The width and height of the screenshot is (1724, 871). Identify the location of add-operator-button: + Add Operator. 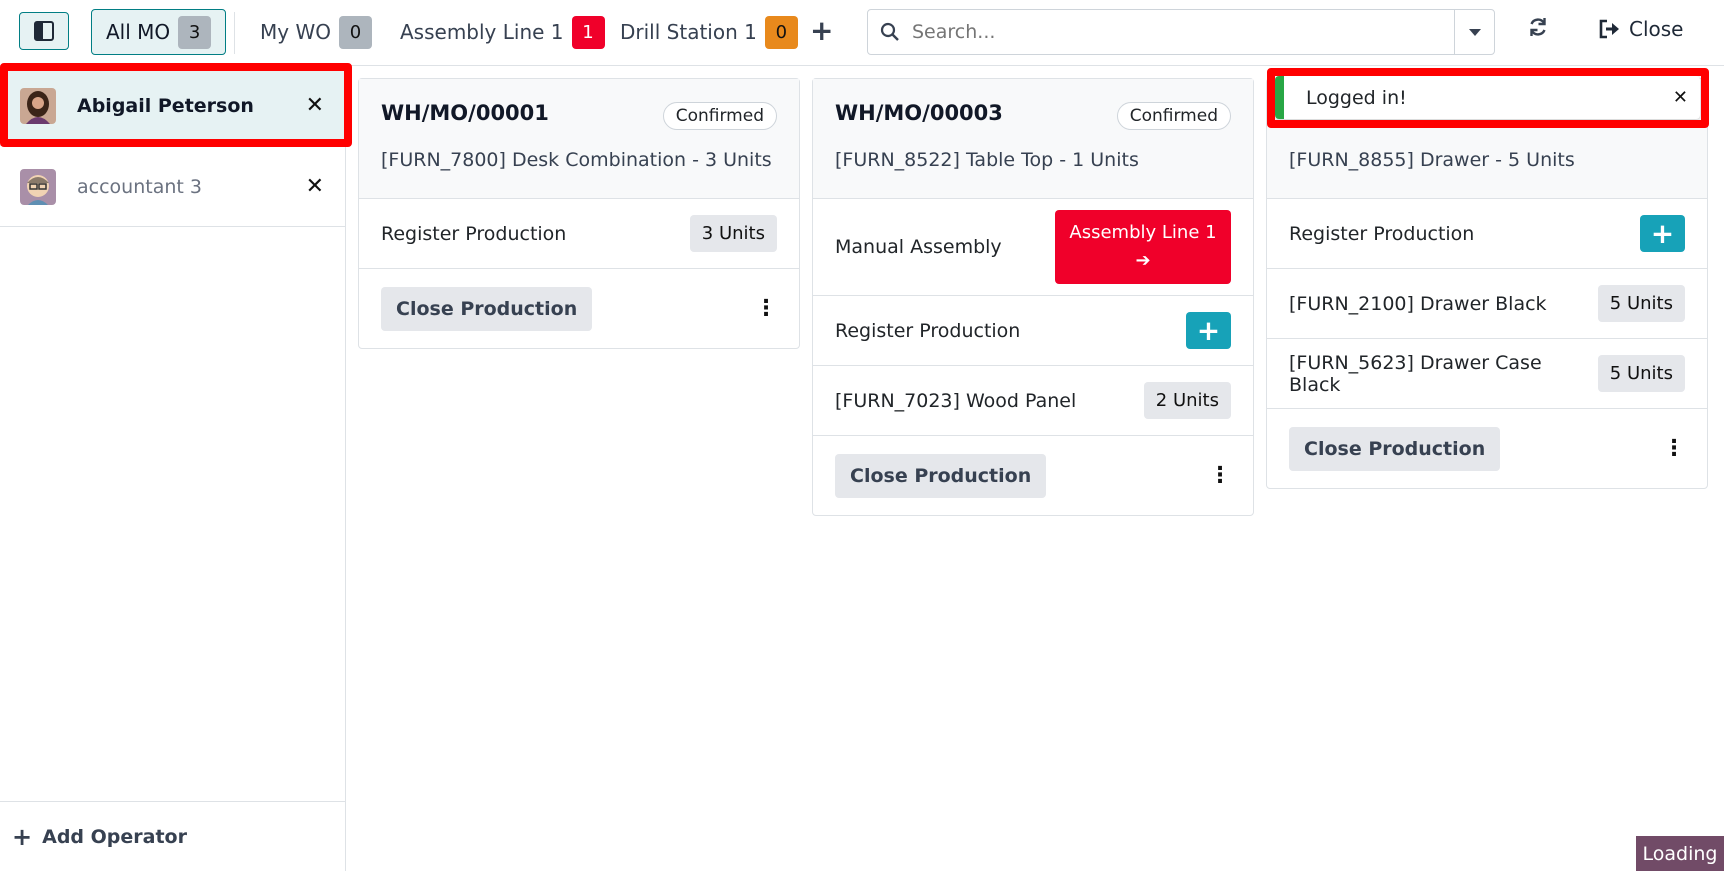
(173, 836).